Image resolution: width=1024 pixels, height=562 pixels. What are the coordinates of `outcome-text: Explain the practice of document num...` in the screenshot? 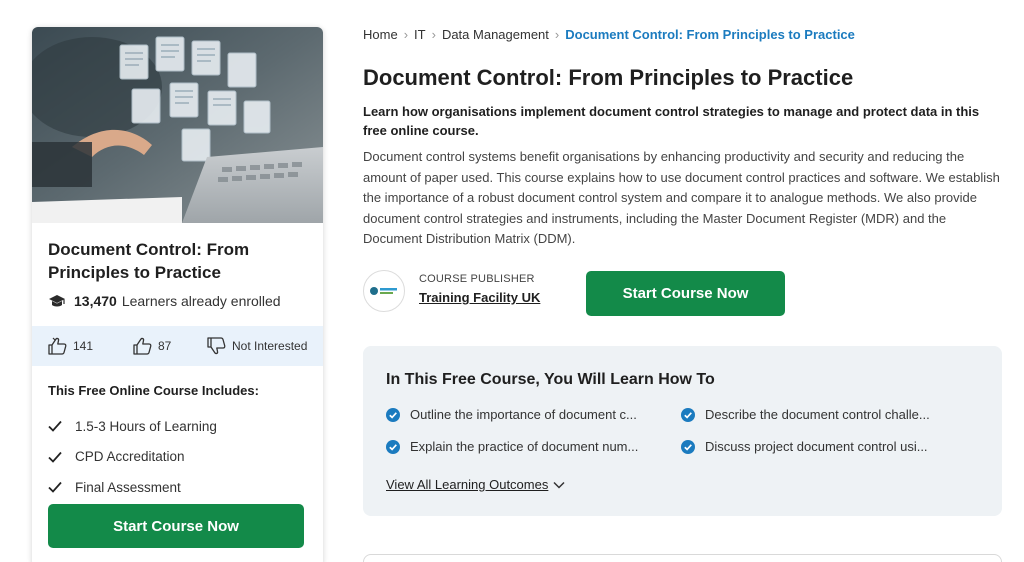 It's located at (524, 446).